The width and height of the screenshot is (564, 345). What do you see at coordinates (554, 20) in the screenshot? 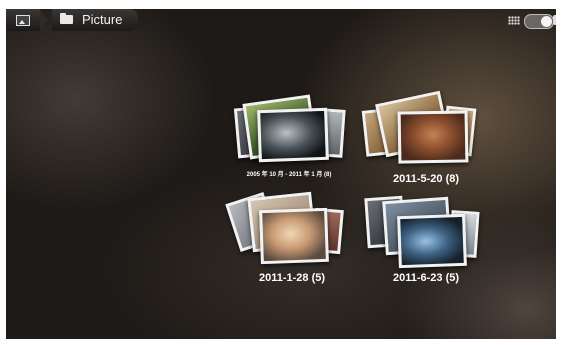
I see `camera-icon` at bounding box center [554, 20].